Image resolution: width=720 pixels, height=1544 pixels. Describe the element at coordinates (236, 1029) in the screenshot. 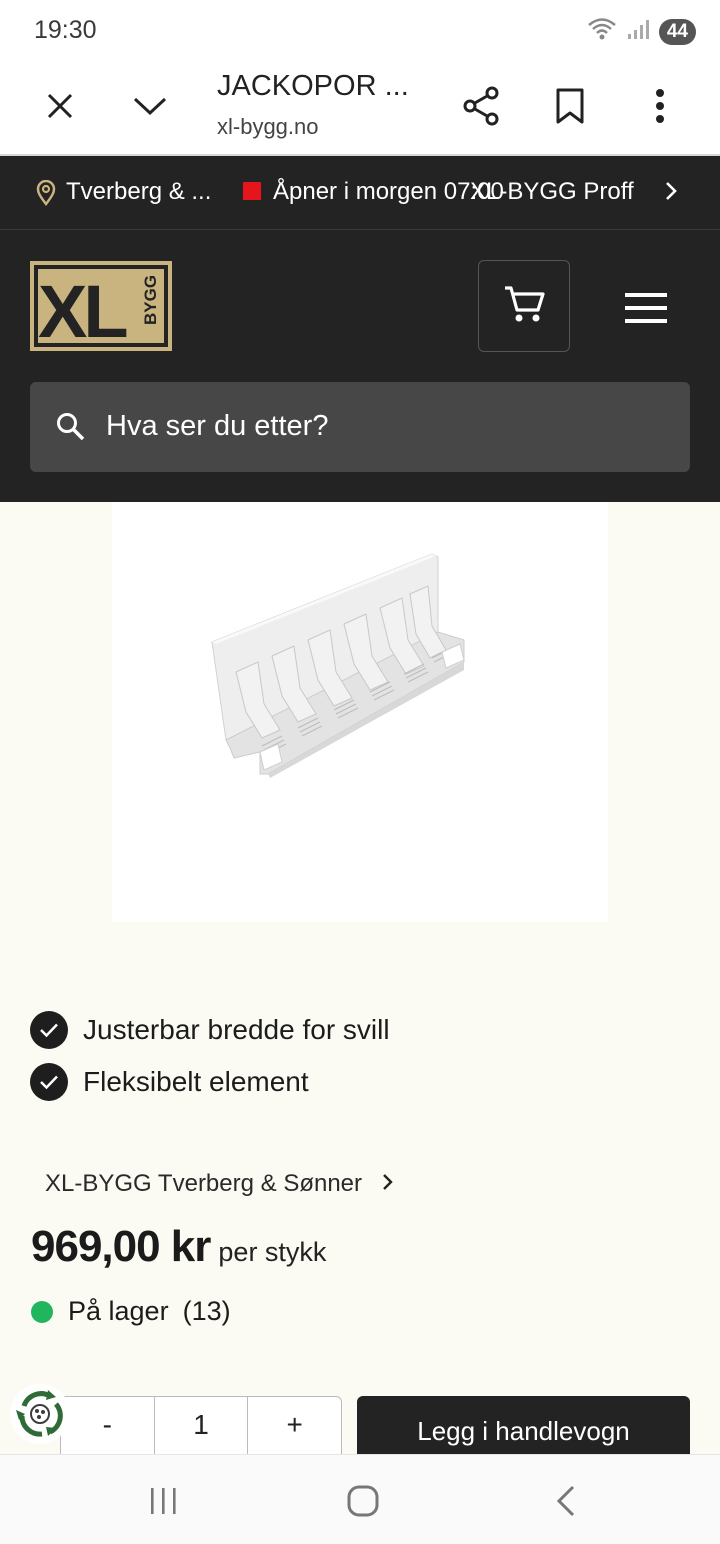

I see `feature-text: Justerbar bredde for svill` at that location.